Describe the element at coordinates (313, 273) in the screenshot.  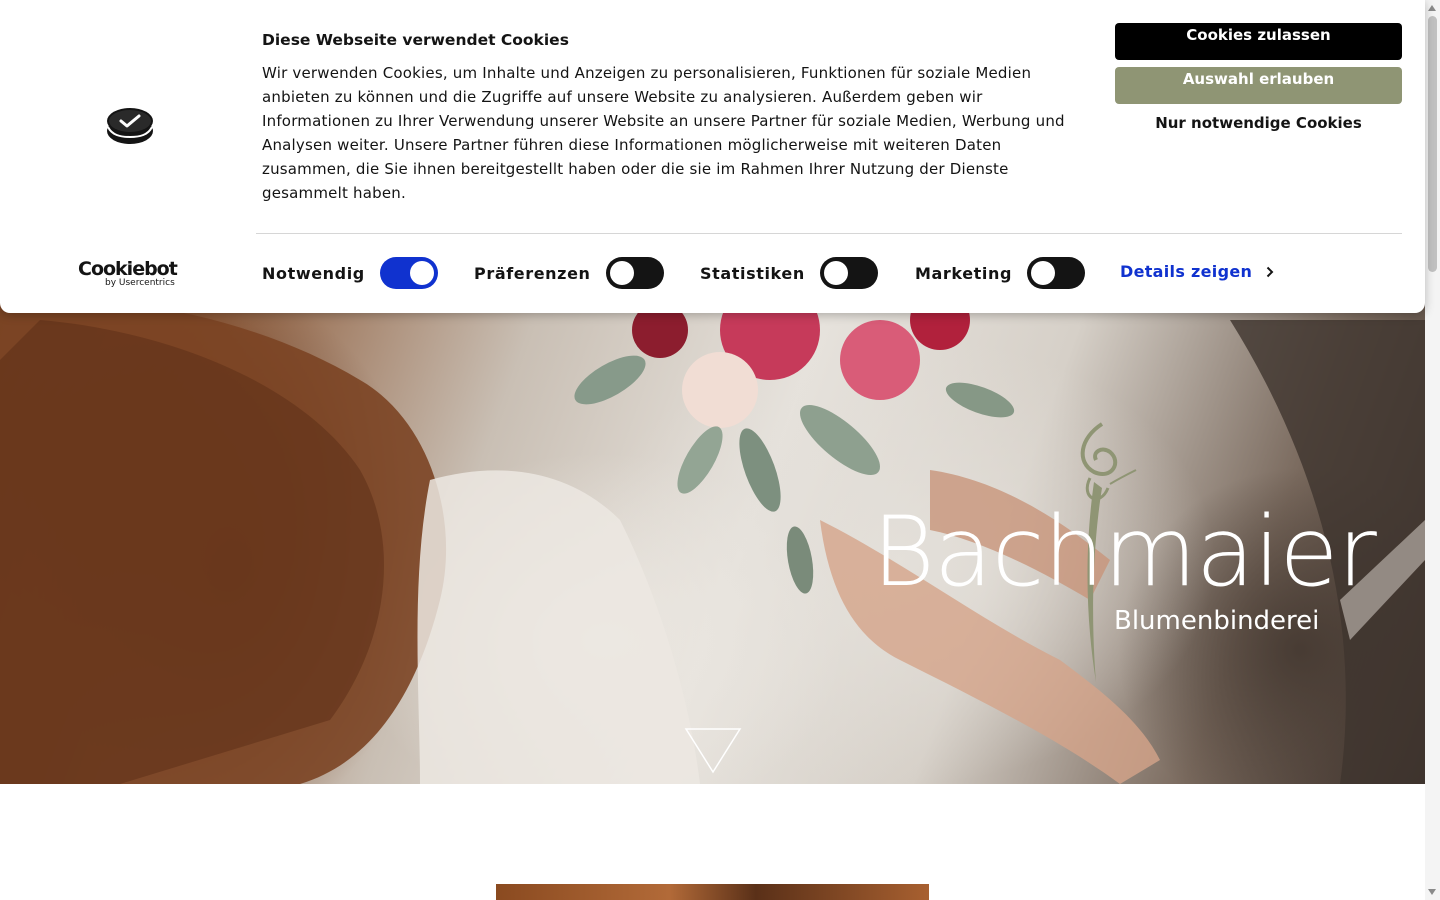
I see `consent-necessary-label: Notwendig` at that location.